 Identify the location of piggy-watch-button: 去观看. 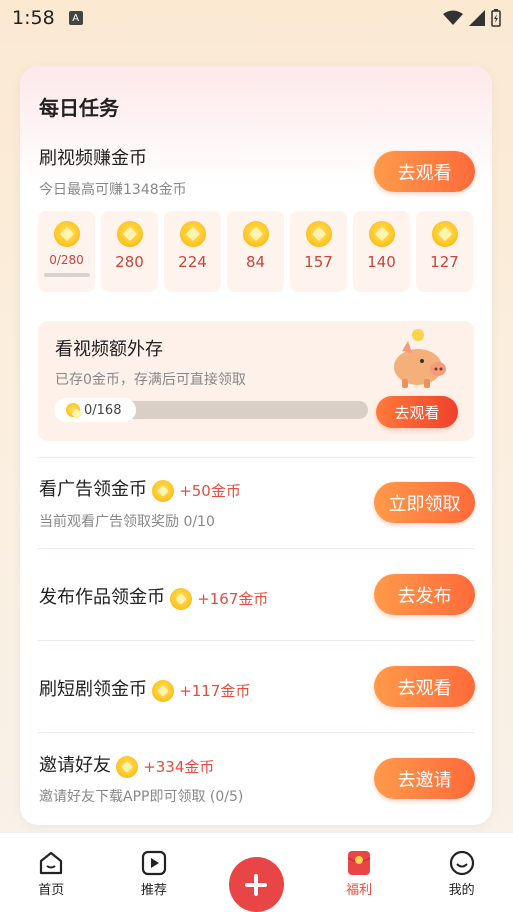
(417, 412).